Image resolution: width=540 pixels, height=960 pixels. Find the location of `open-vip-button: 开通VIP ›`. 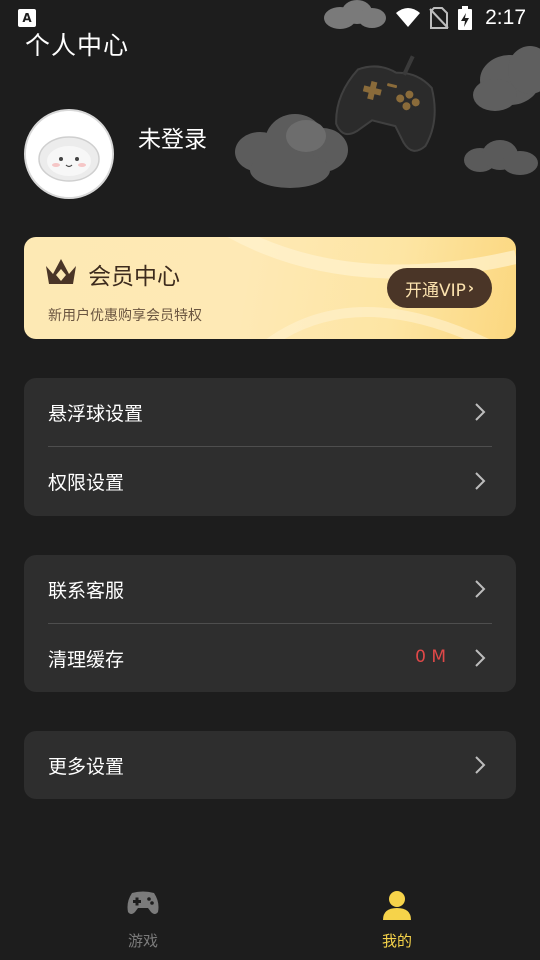

open-vip-button: 开通VIP › is located at coordinates (439, 288).